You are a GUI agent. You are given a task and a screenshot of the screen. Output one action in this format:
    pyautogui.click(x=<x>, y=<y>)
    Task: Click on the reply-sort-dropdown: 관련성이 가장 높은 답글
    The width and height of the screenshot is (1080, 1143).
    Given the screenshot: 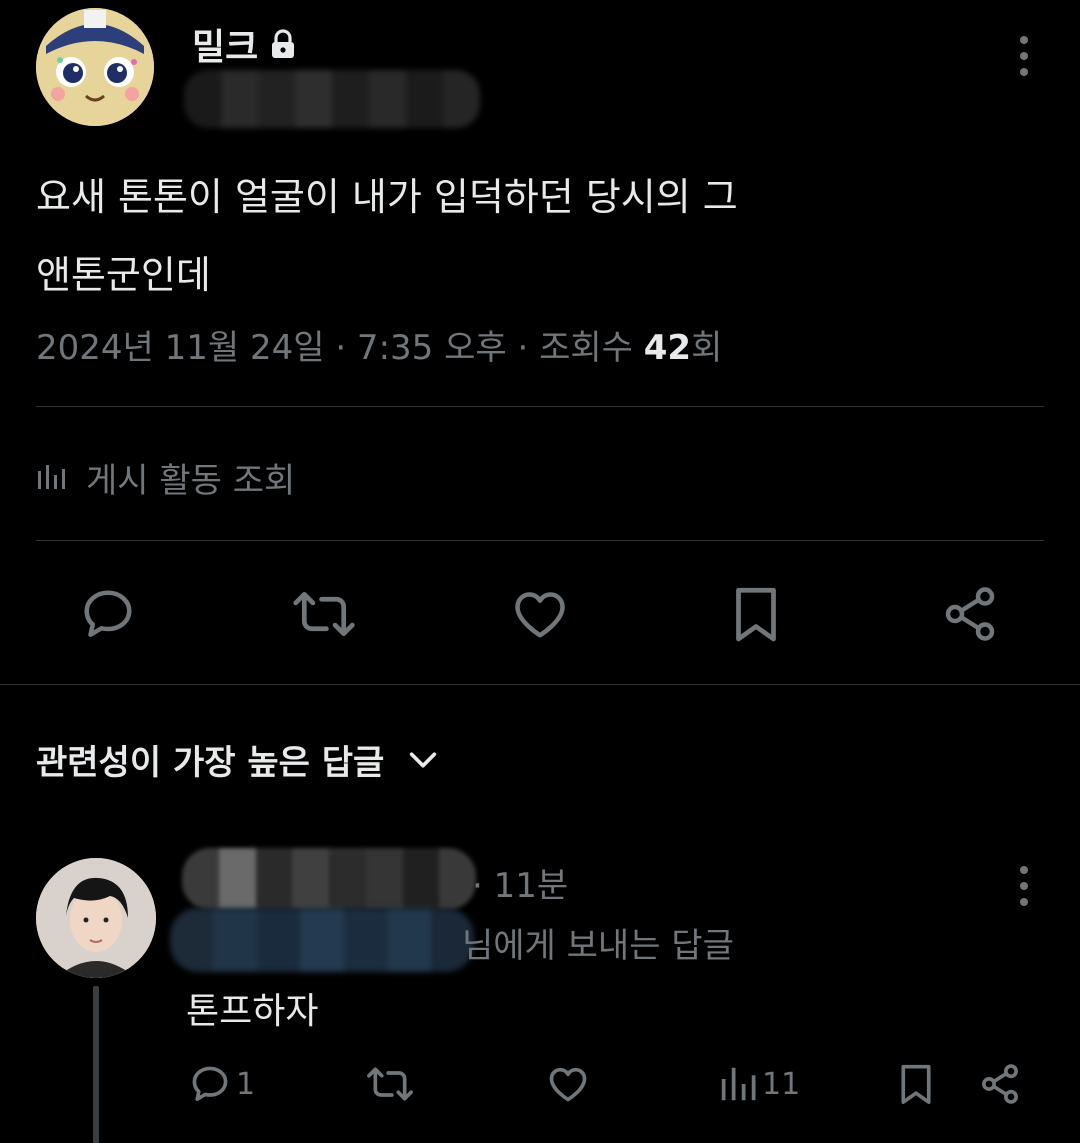 What is the action you would take?
    pyautogui.click(x=238, y=759)
    